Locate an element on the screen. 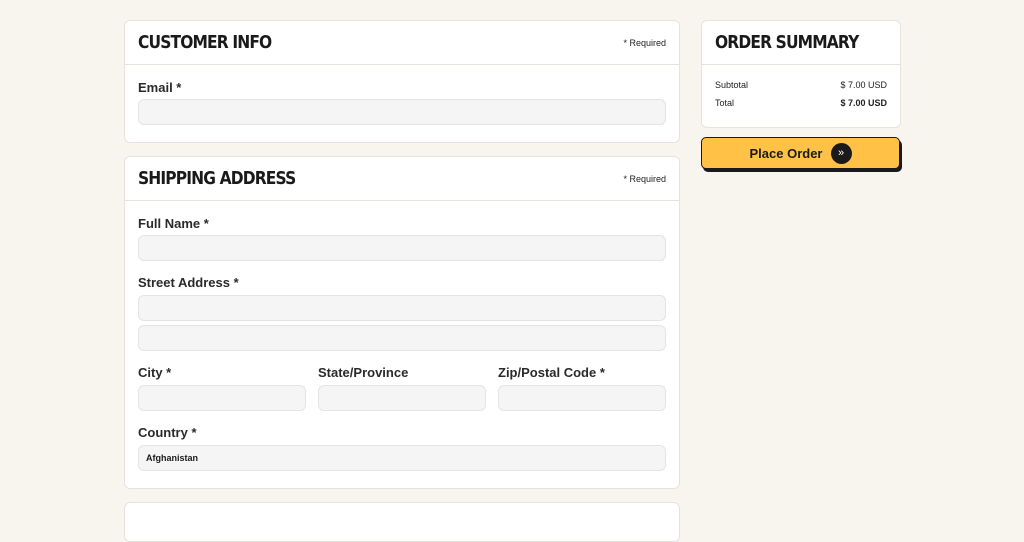 The image size is (1024, 542). customer-info-header: CUSTOMER INFO * Required is located at coordinates (402, 43).